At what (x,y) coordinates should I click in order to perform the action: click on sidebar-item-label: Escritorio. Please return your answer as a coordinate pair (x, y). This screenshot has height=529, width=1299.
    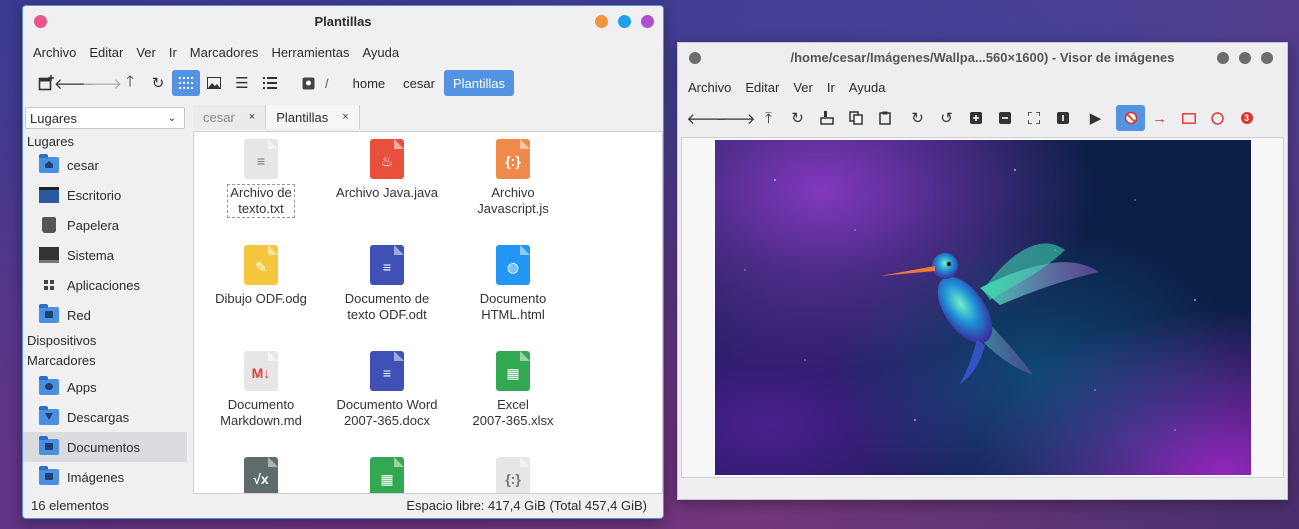
    Looking at the image, I should click on (94, 195).